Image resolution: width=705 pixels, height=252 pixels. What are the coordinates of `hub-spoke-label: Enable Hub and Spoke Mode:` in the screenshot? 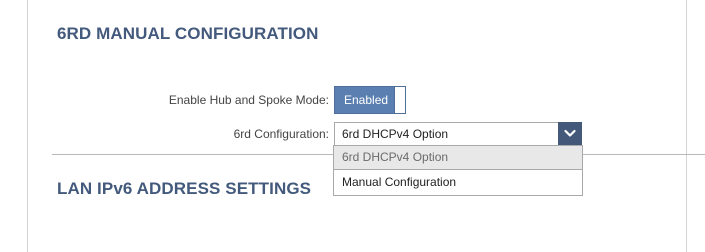 It's located at (248, 100).